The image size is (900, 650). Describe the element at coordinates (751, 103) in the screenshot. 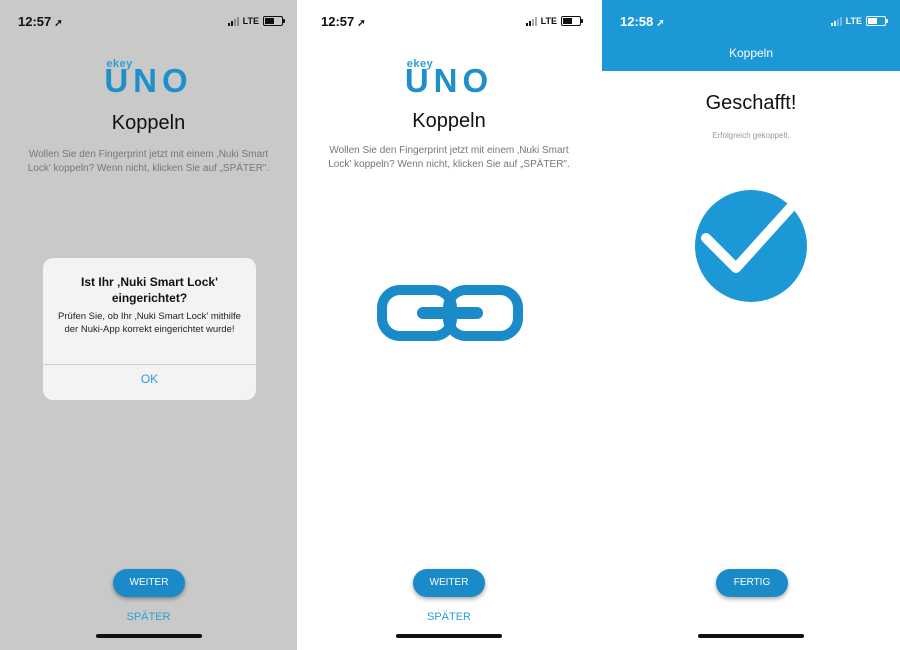

I see `success-title: Geschafft!` at that location.